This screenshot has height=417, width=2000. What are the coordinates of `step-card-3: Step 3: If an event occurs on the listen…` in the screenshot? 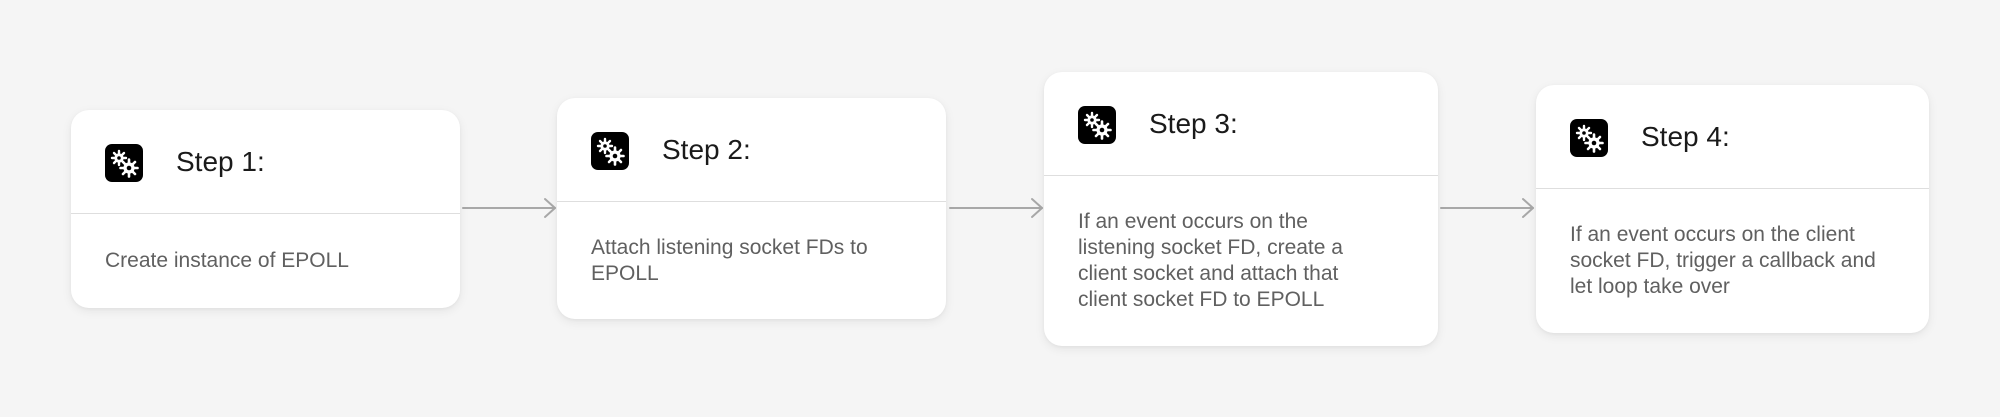 It's located at (1241, 209).